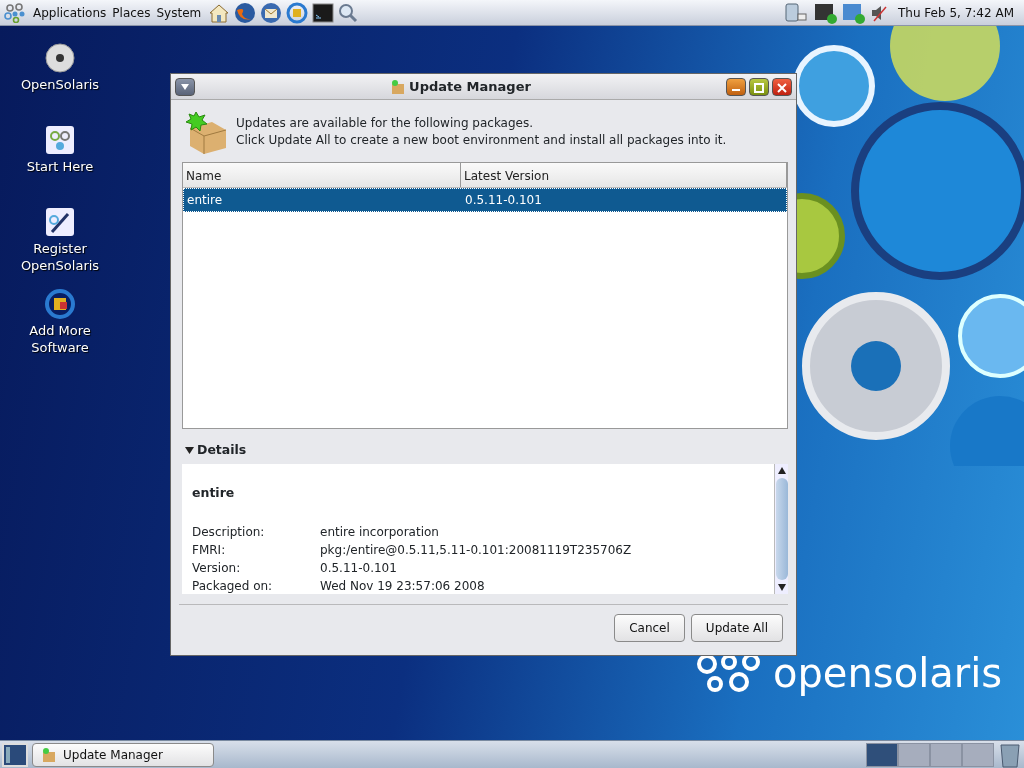 This screenshot has width=1024, height=768. Describe the element at coordinates (189, 450) in the screenshot. I see `expander-triangle-icon` at that location.